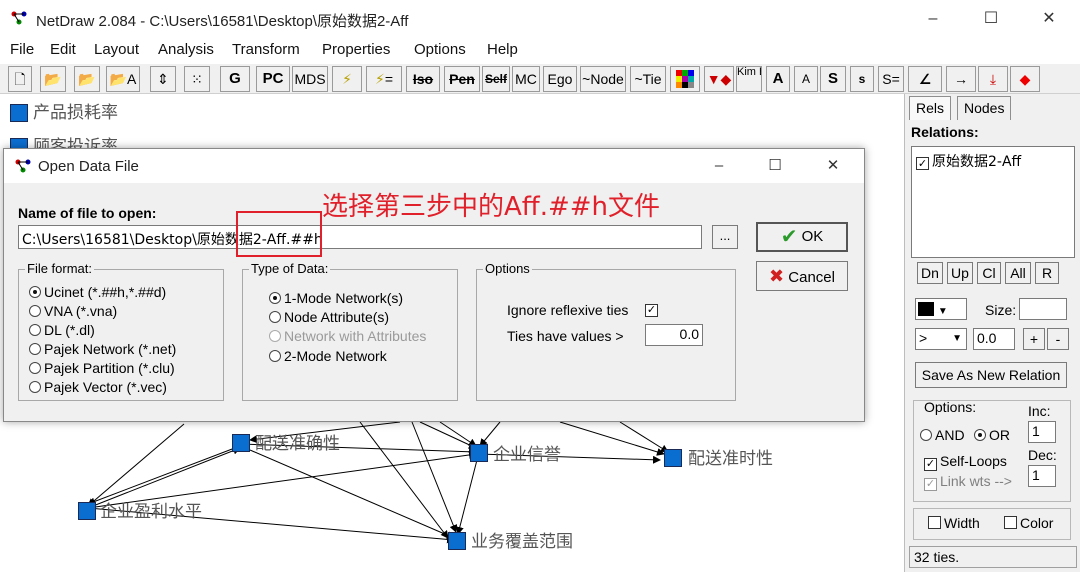 This screenshot has width=1080, height=572. Describe the element at coordinates (98, 387) in the screenshot. I see `format-pajek-vec-radio: Pajek Vector (*.vec)` at that location.